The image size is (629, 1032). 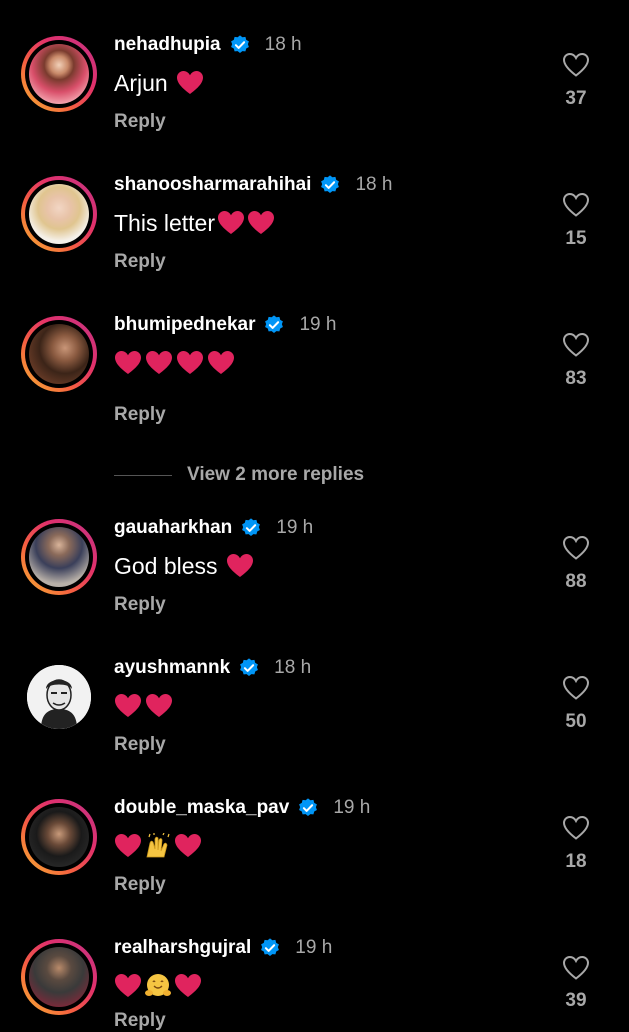 I want to click on illustrated-portrait-icon, so click(x=59, y=697).